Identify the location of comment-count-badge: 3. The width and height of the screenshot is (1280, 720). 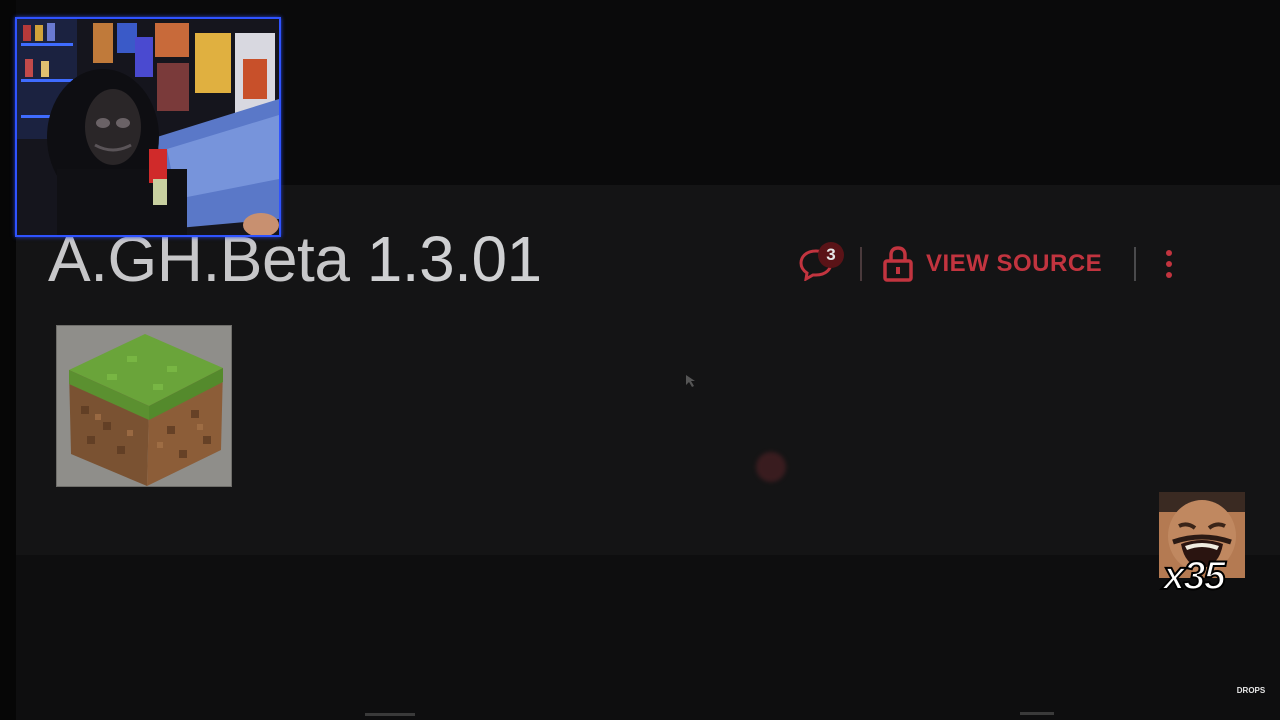
(831, 255).